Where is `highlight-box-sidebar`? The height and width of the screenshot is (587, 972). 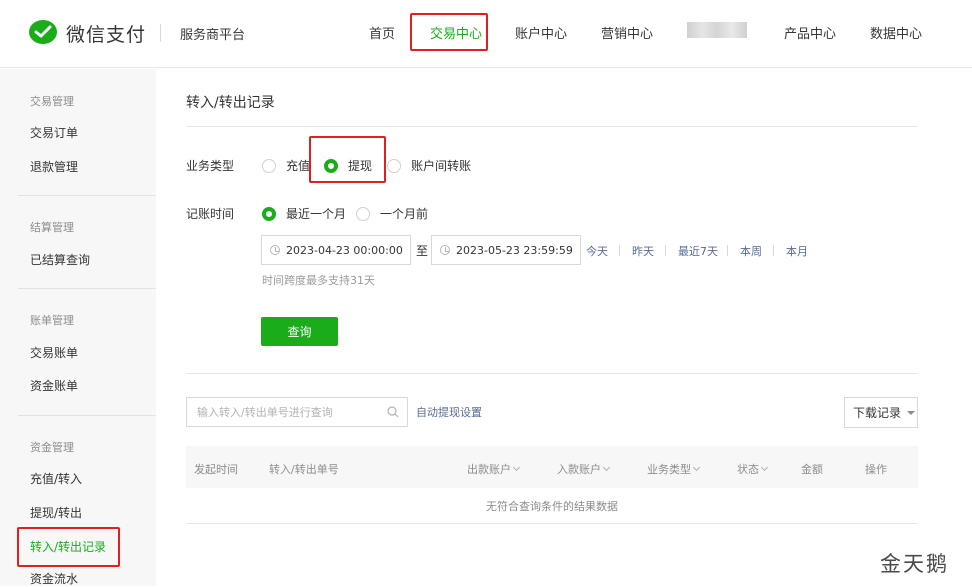 highlight-box-sidebar is located at coordinates (68, 547).